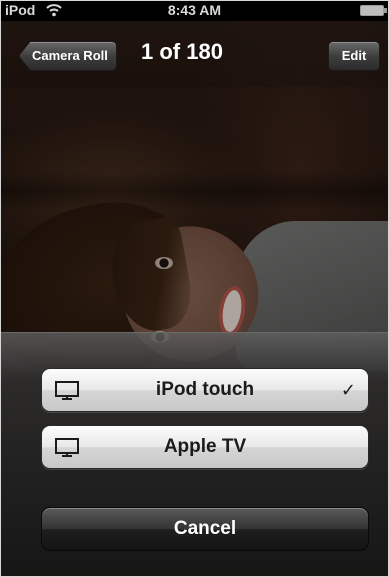  Describe the element at coordinates (182, 51) in the screenshot. I see `page-title: 1 of 180` at that location.